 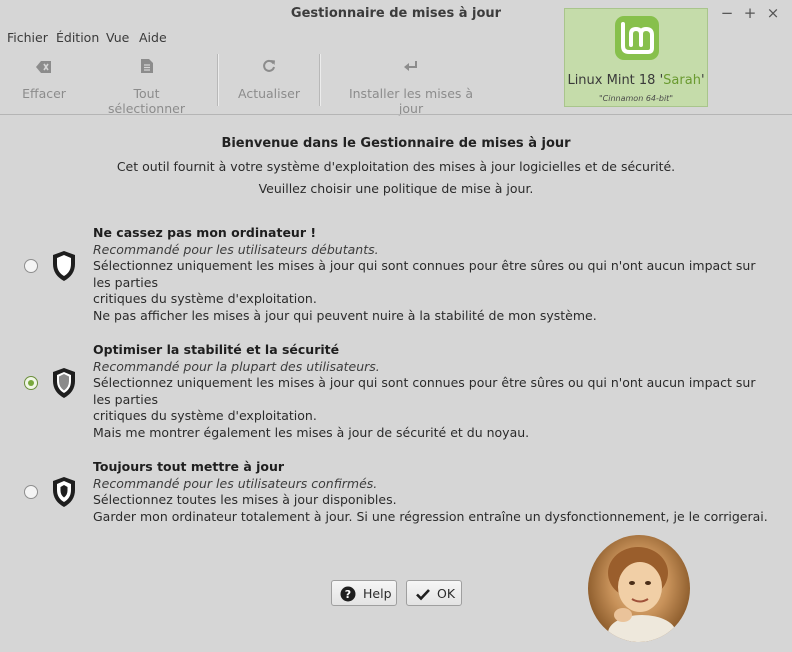 I want to click on document-icon, so click(x=146, y=69).